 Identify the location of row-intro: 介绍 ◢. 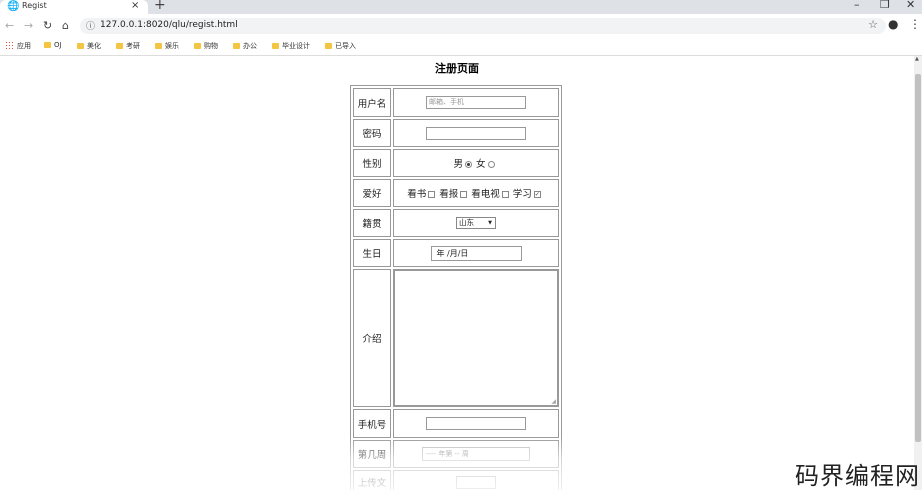
(456, 338).